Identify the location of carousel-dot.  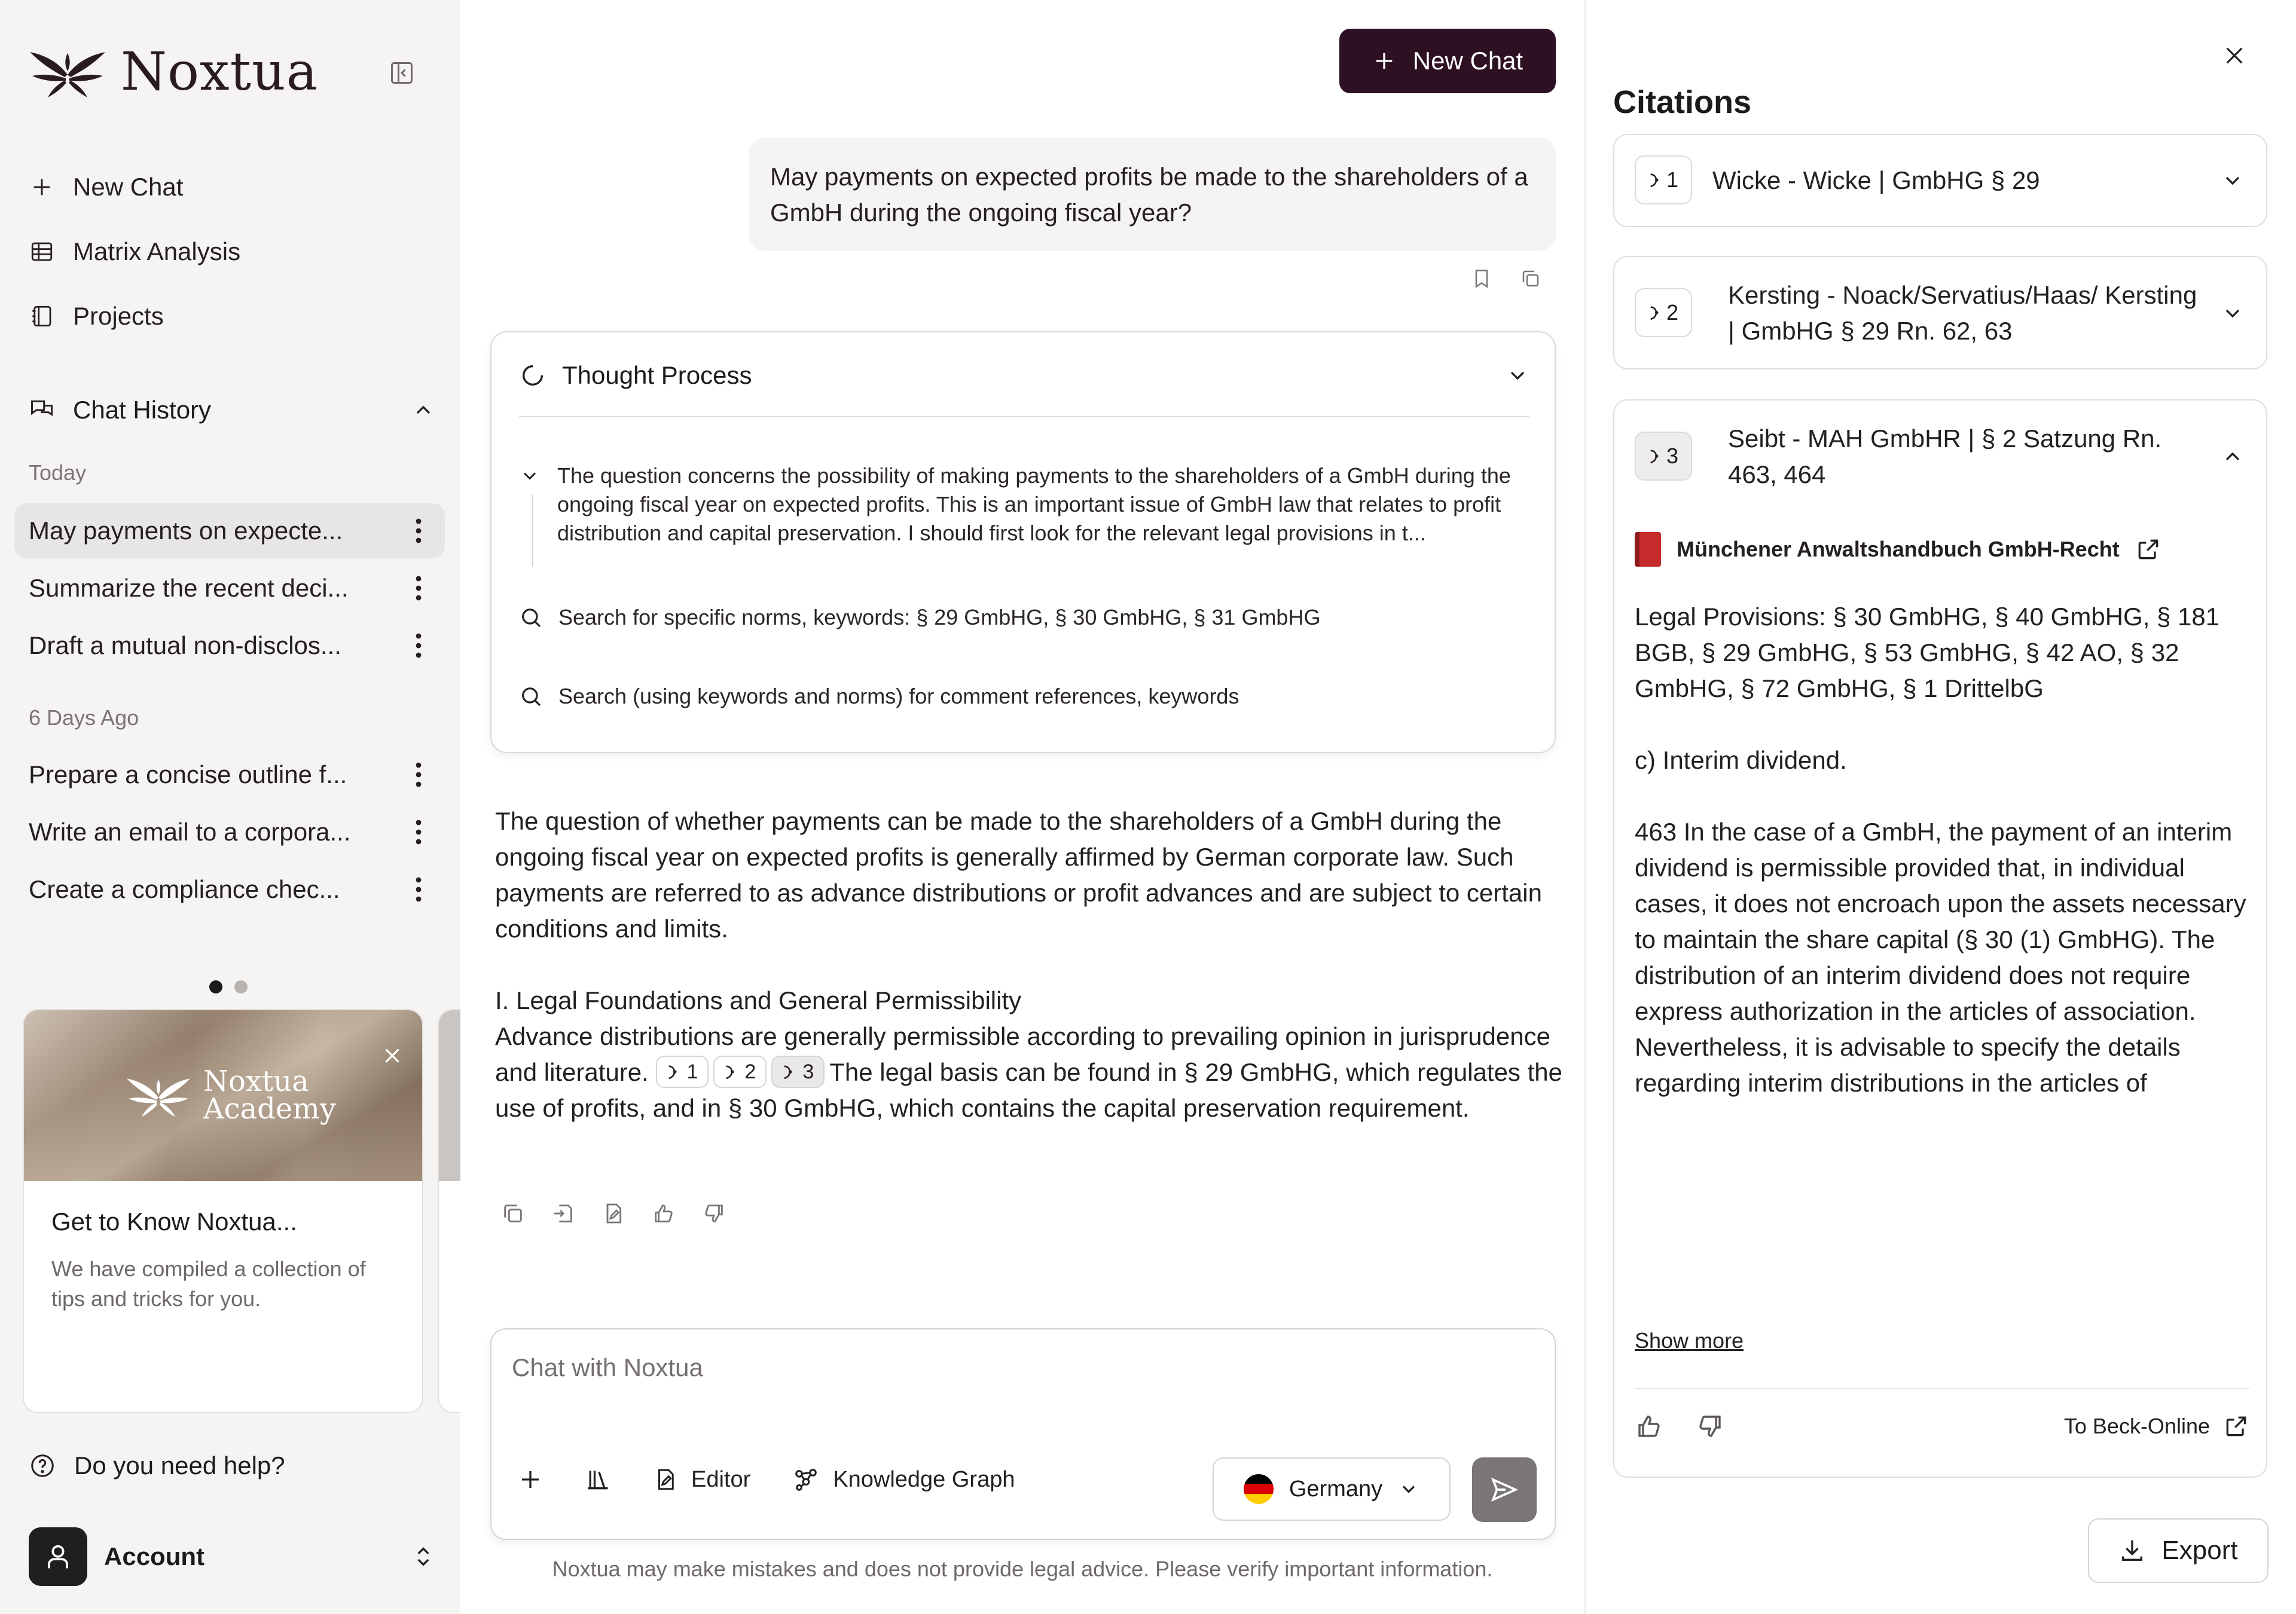
(241, 987).